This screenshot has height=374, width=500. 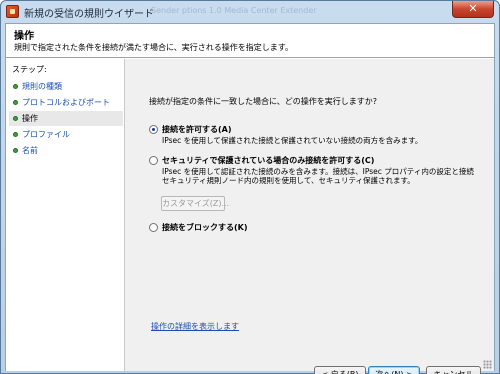 I want to click on step-item-name: 名前, so click(x=66, y=150).